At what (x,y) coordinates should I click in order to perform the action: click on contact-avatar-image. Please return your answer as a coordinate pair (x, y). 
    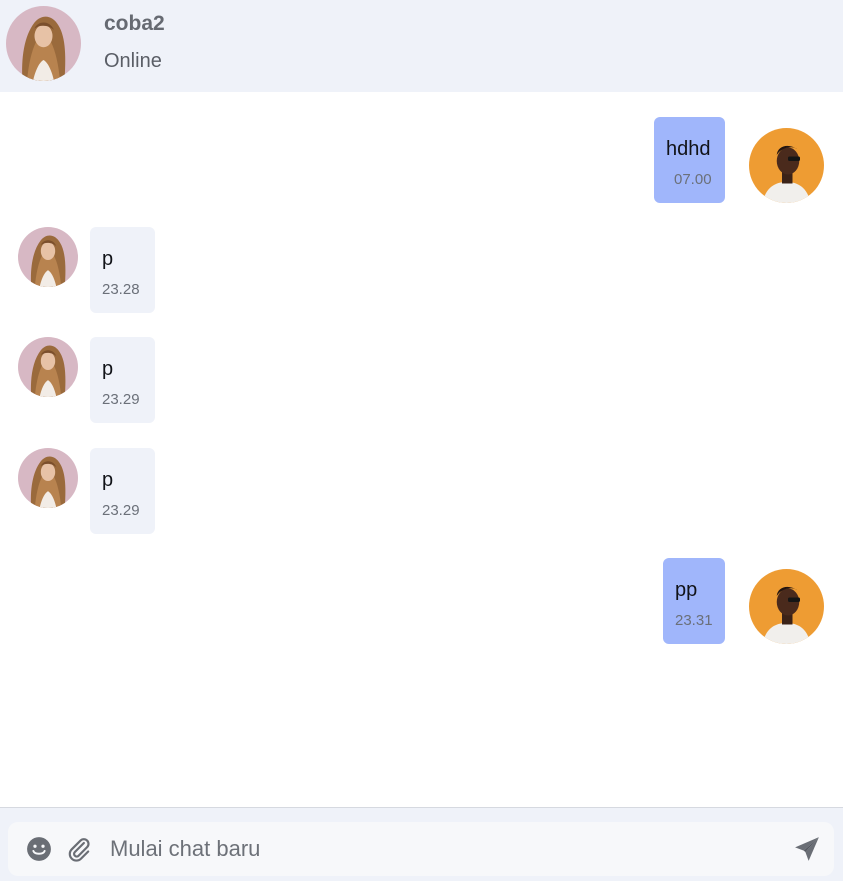
    Looking at the image, I should click on (43, 43).